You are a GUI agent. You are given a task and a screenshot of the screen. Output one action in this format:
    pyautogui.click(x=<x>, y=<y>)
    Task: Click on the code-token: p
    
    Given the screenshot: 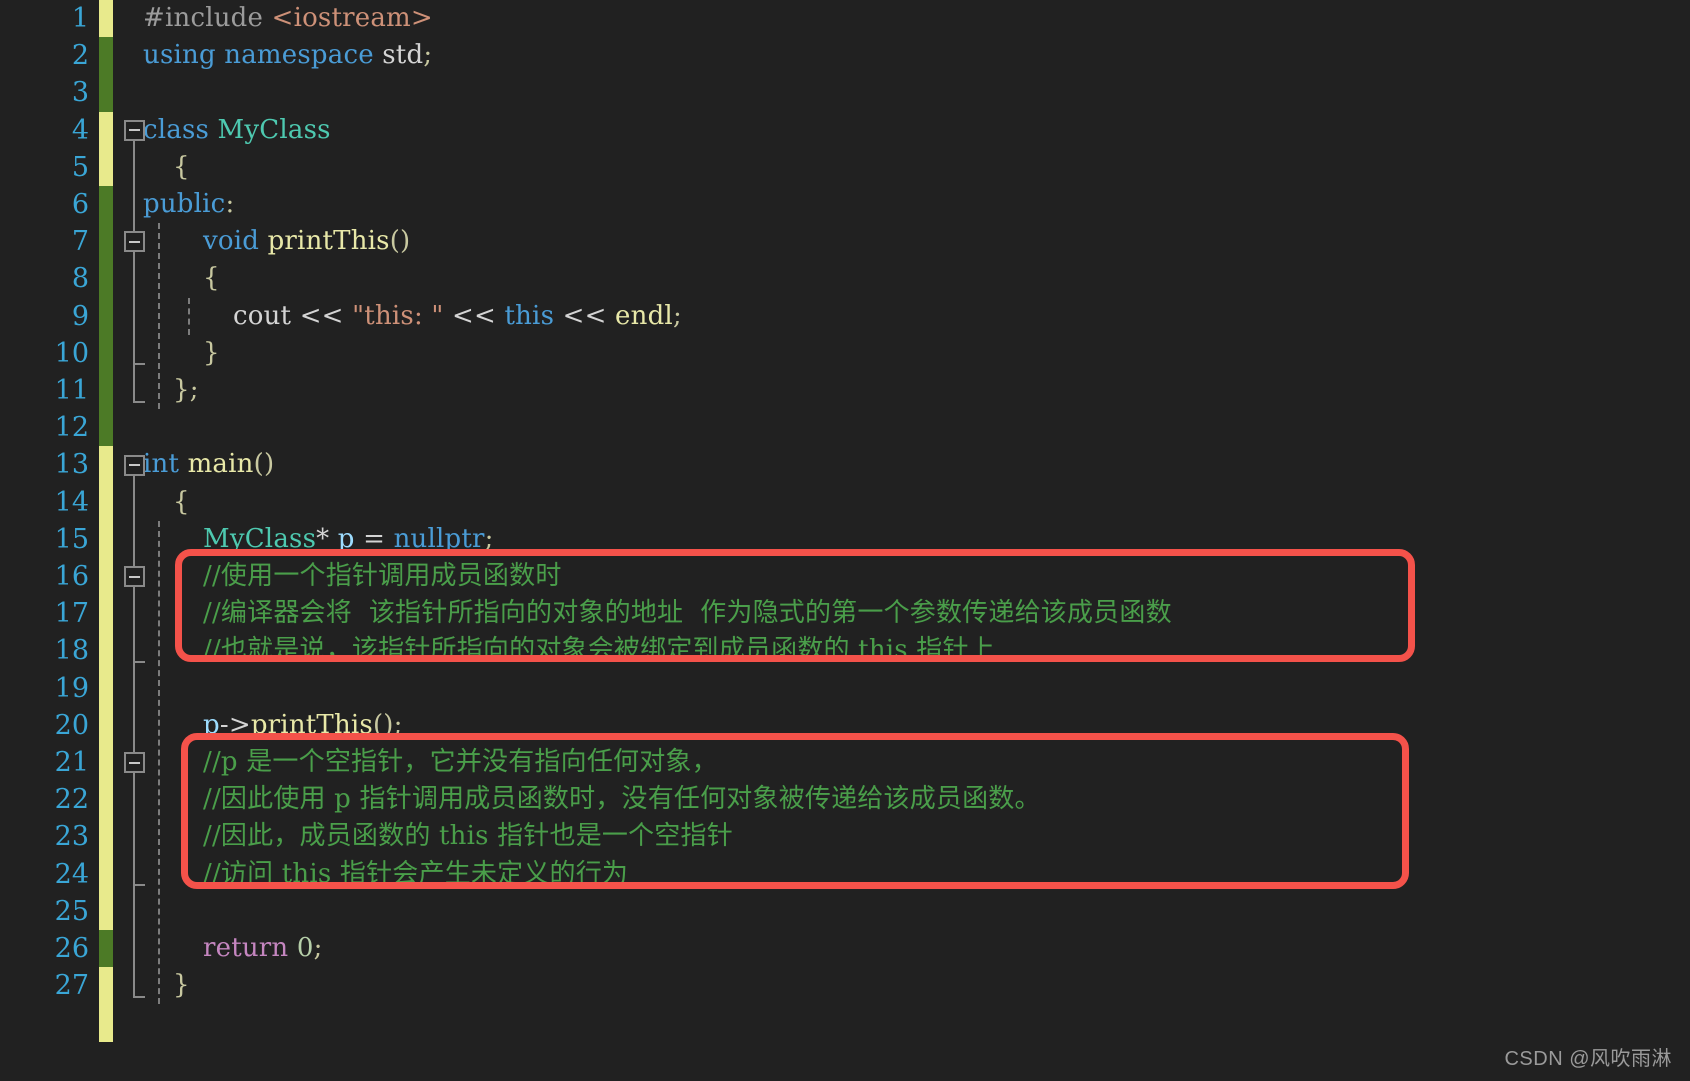 What is the action you would take?
    pyautogui.click(x=346, y=538)
    